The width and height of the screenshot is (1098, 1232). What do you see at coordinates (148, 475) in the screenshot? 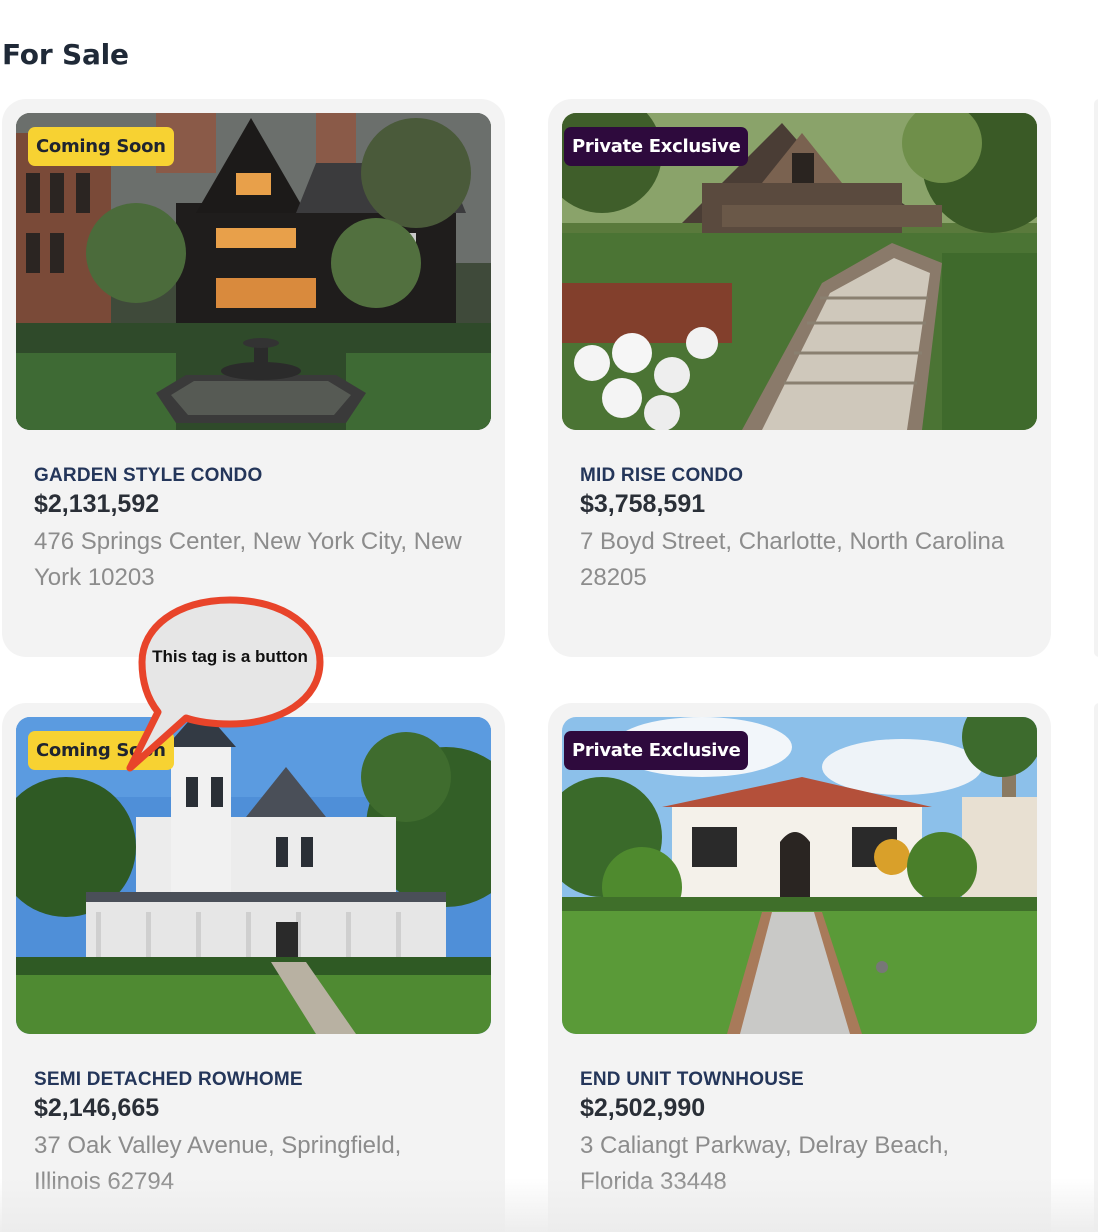
I see `listing-type: GARDEN STYLE CONDO` at bounding box center [148, 475].